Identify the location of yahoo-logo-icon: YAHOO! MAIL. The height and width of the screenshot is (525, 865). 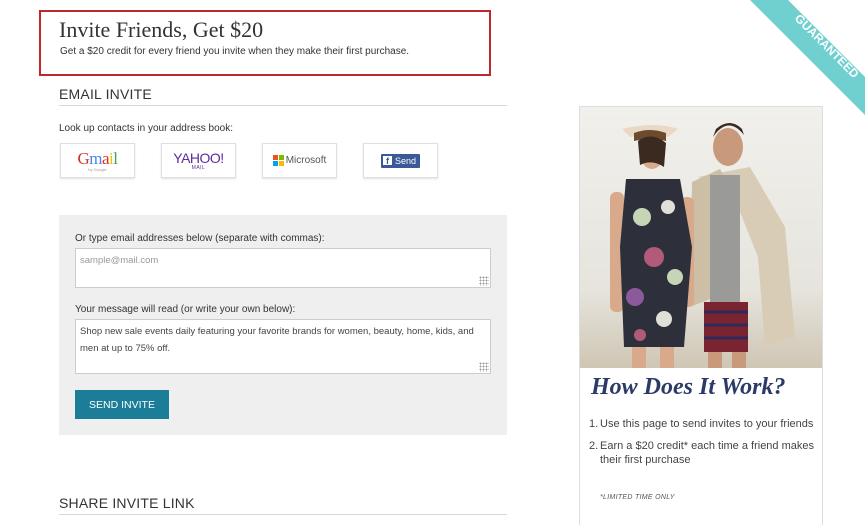
(198, 160).